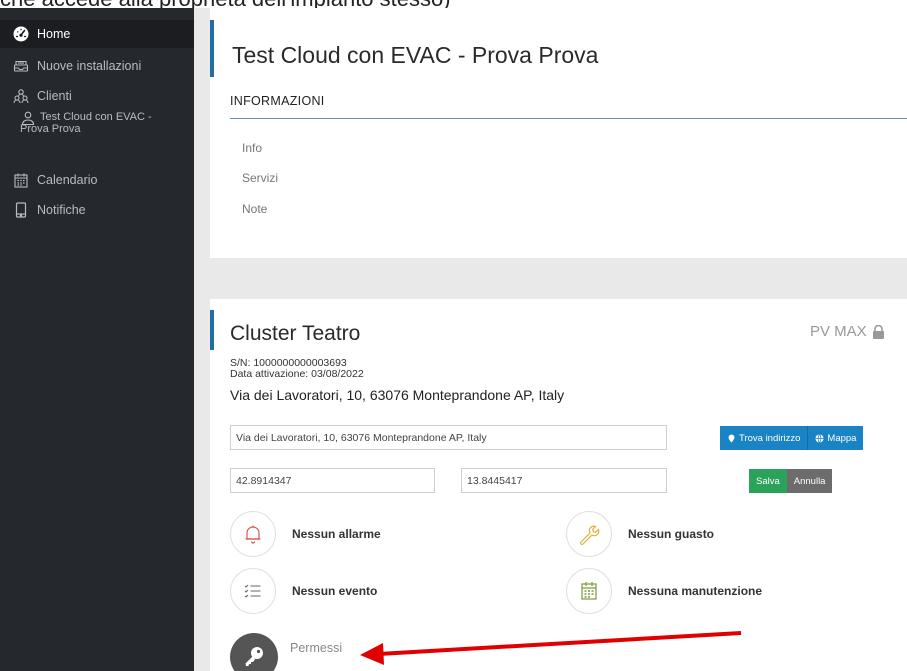 The width and height of the screenshot is (907, 671). I want to click on activation-date: Data attivazione: 03/08/2022, so click(297, 374).